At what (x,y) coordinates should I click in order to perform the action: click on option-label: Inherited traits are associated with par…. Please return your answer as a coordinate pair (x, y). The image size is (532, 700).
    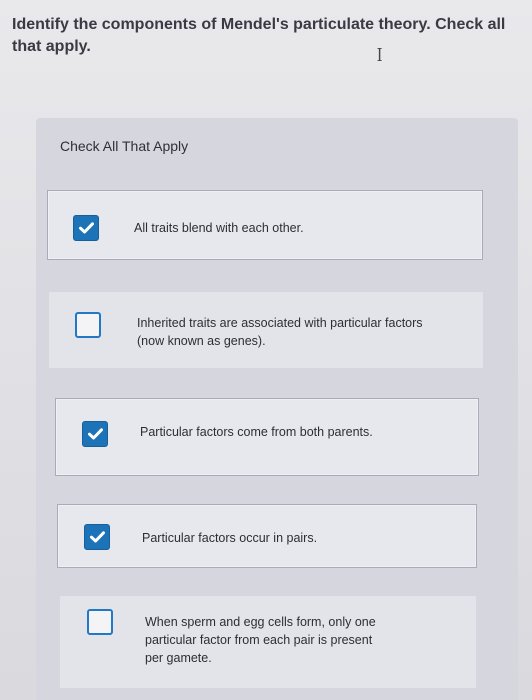
    Looking at the image, I should click on (280, 332).